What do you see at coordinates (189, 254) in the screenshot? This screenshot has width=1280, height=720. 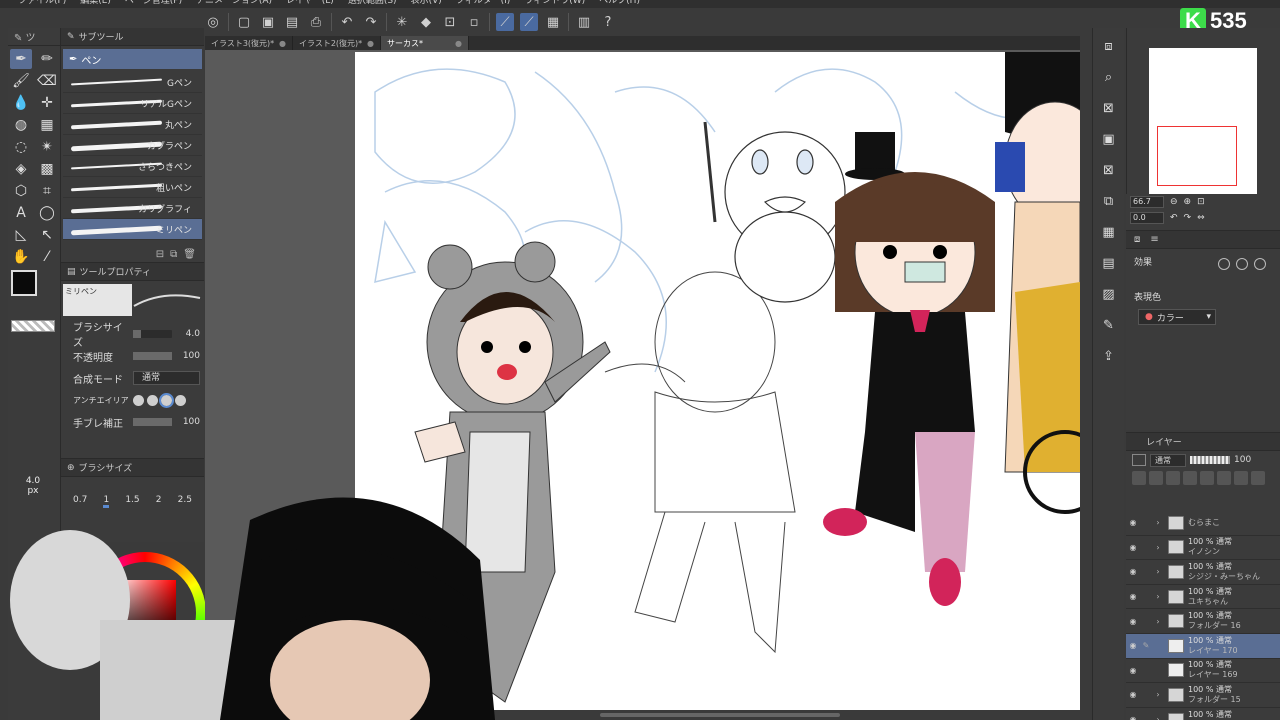 I see `delete-subtool-icon: 🗑` at bounding box center [189, 254].